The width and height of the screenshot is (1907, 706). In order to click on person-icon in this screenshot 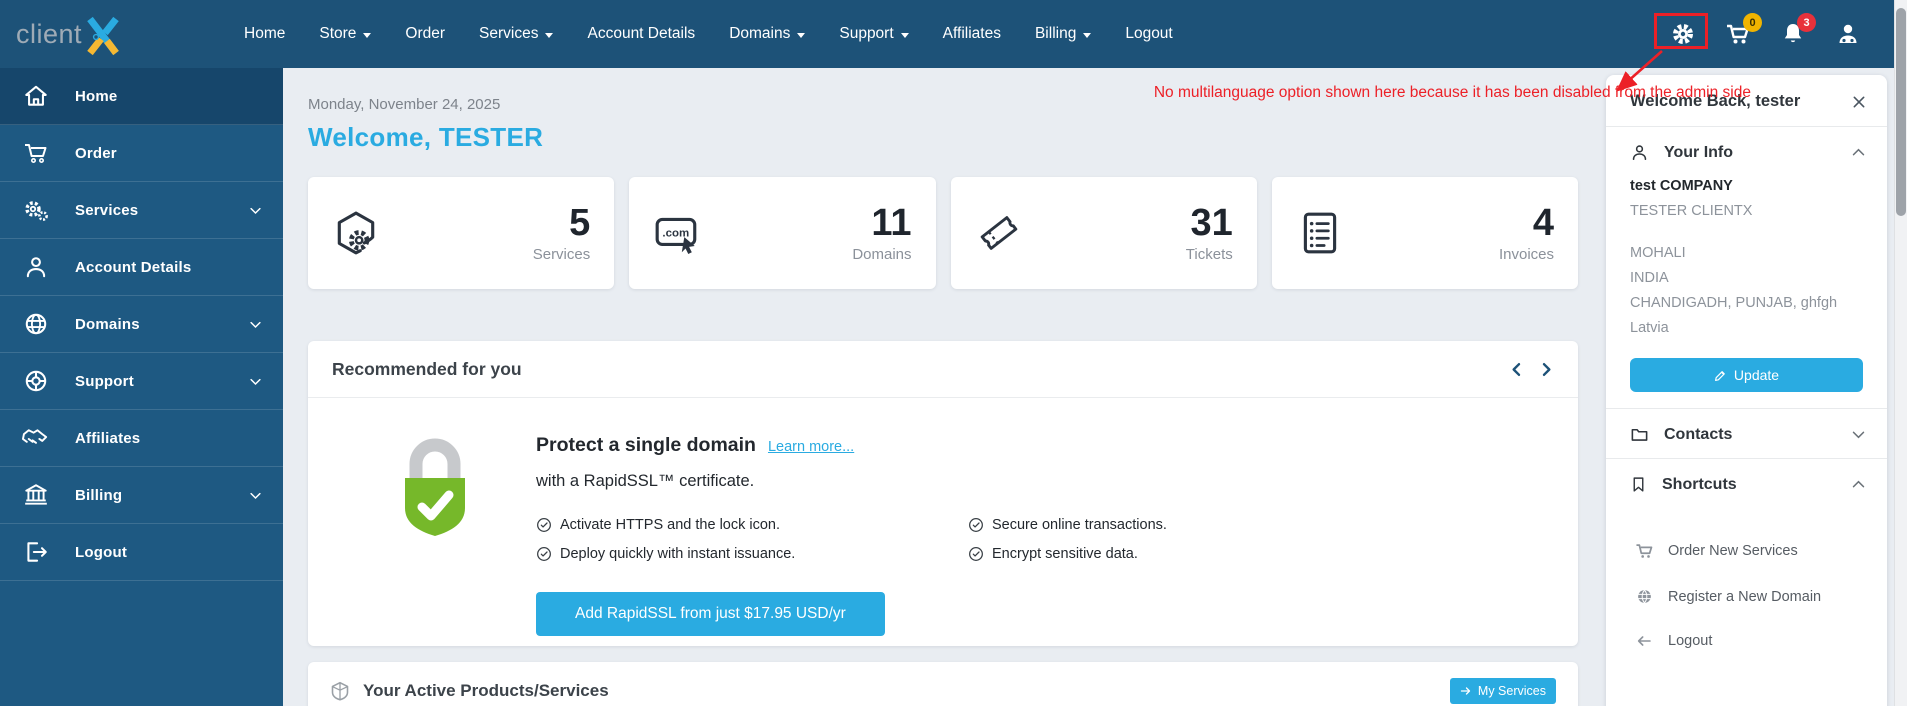, I will do `click(35, 267)`.